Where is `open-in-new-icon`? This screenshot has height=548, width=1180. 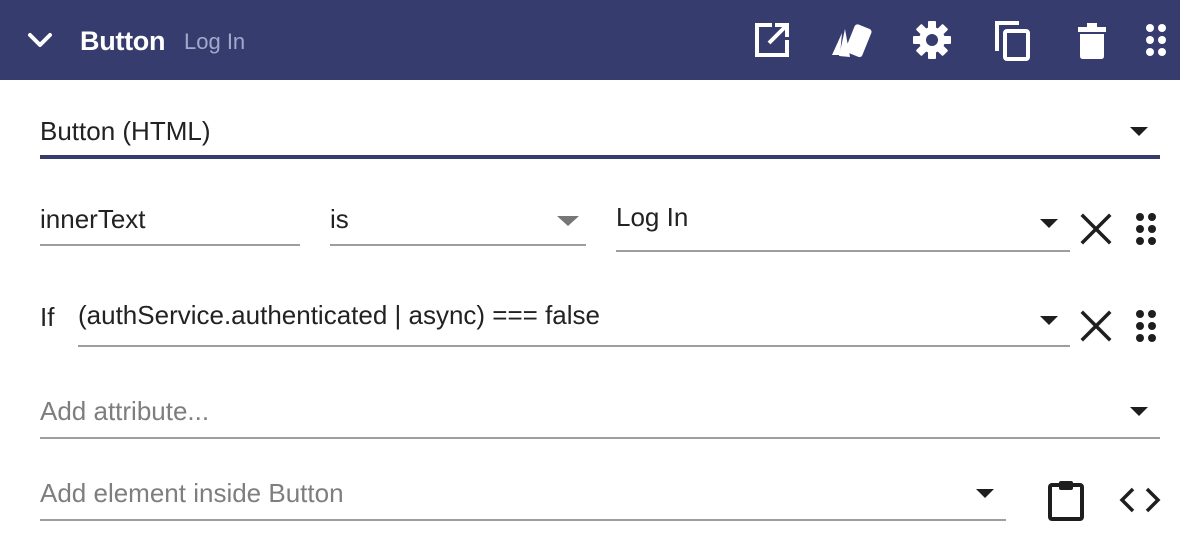 open-in-new-icon is located at coordinates (772, 40).